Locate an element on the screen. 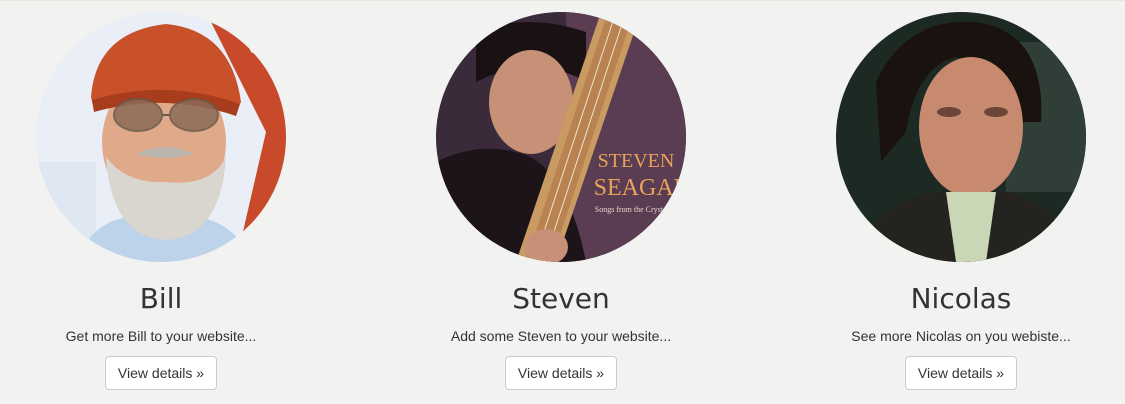  album-title-line2: SEAGAL is located at coordinates (640, 188).